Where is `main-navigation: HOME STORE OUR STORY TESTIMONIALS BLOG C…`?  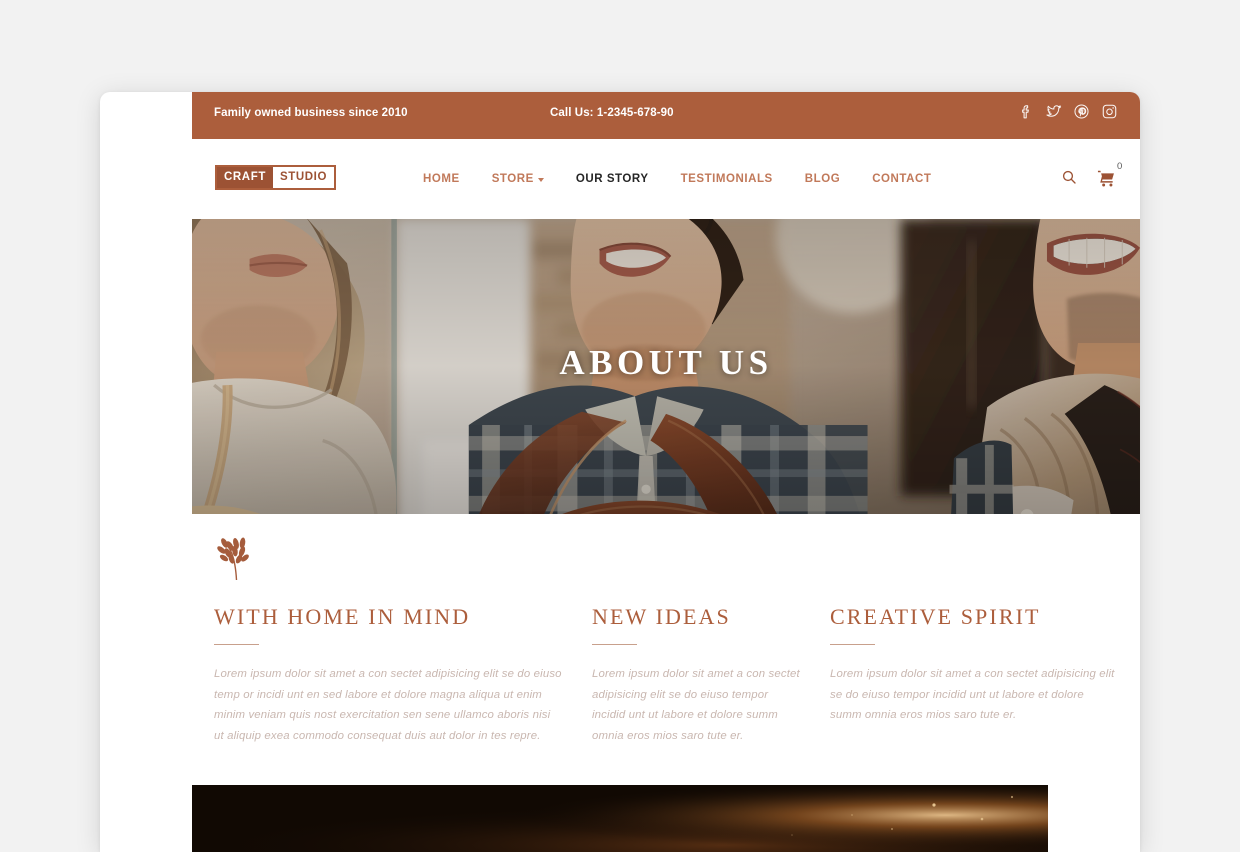
main-navigation: HOME STORE OUR STORY TESTIMONIALS BLOG C… is located at coordinates (677, 179).